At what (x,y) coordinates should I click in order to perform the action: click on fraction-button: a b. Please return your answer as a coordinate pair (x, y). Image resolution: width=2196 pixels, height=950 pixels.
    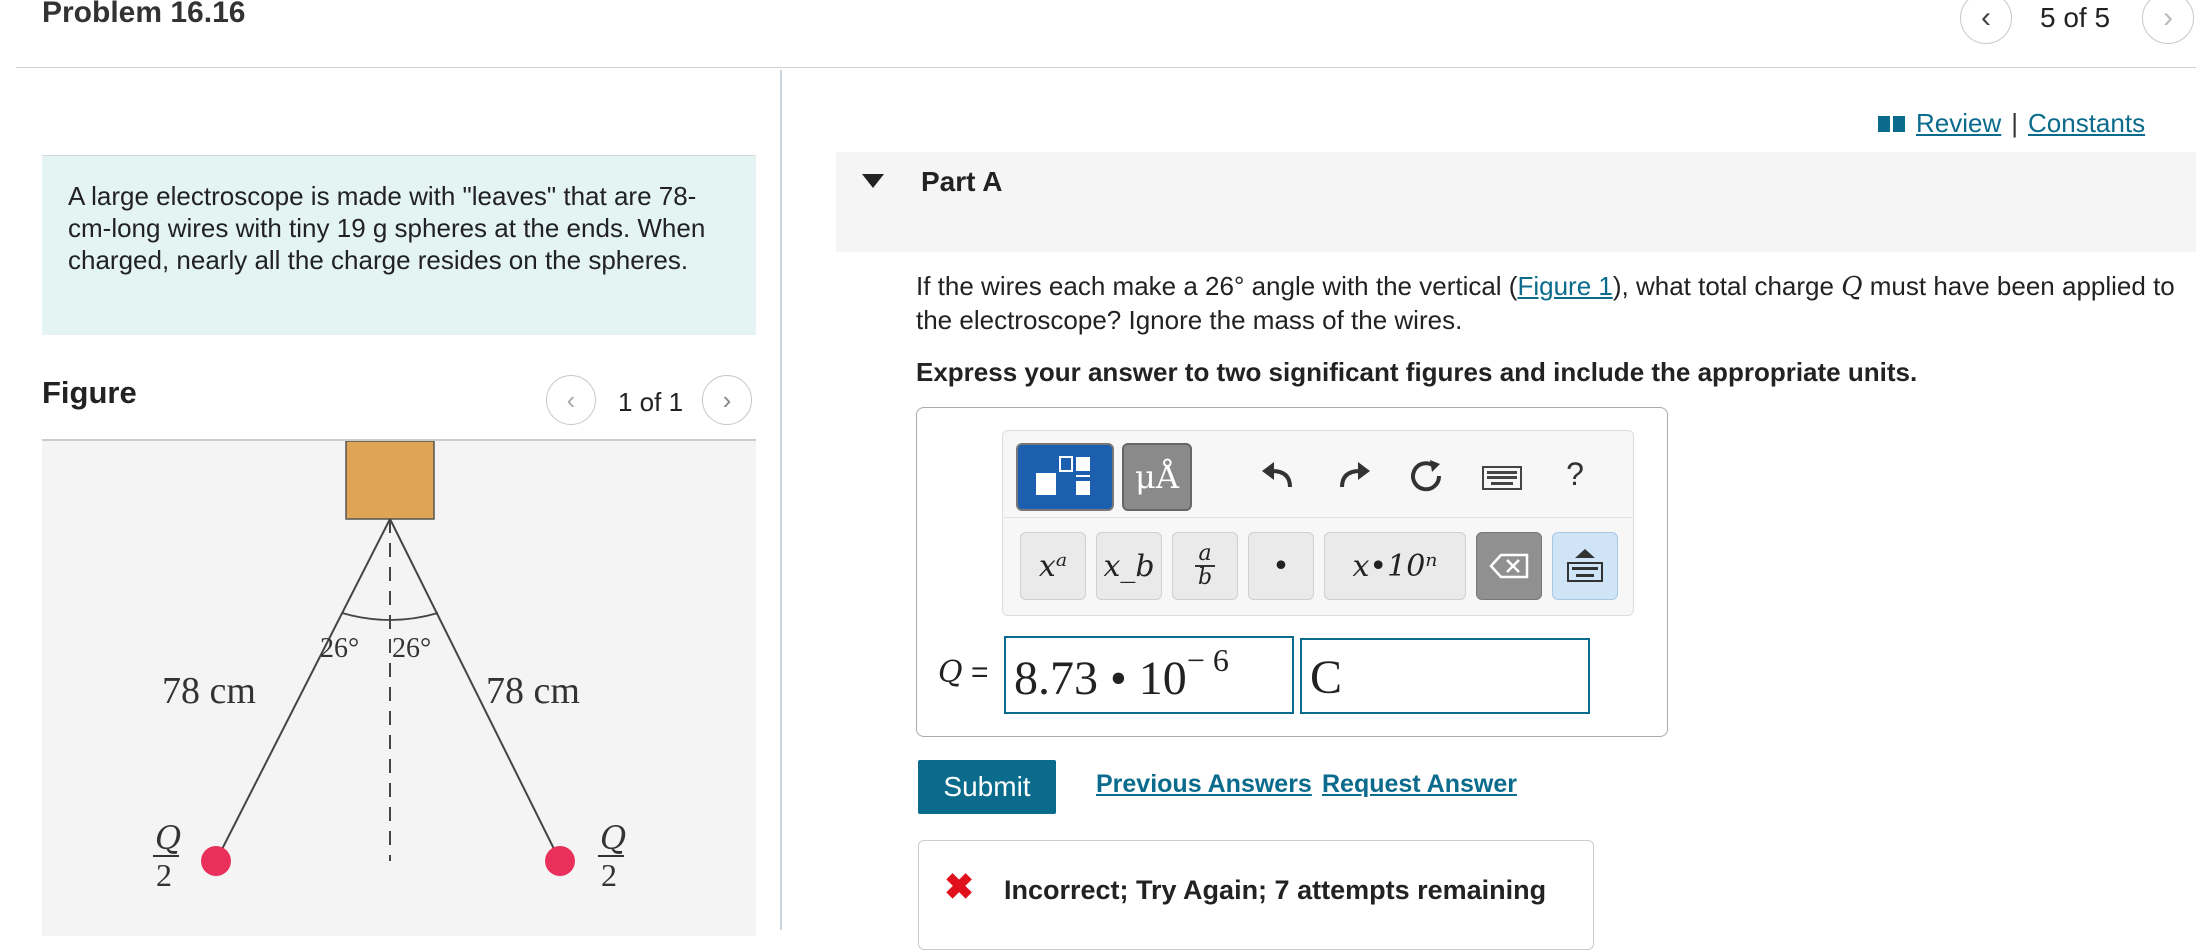
    Looking at the image, I should click on (1205, 566).